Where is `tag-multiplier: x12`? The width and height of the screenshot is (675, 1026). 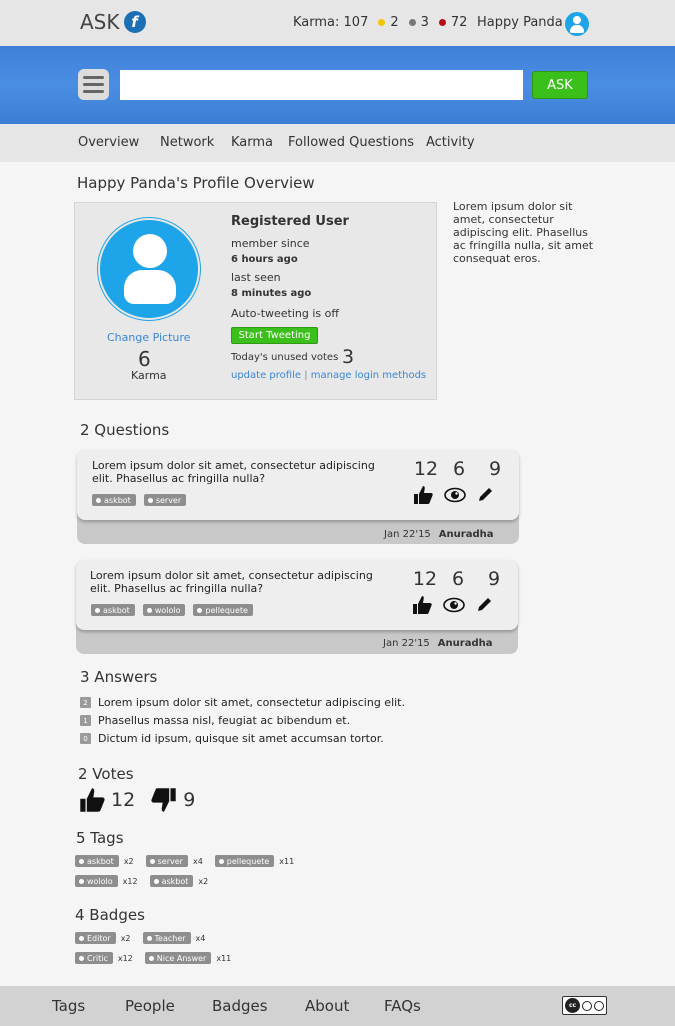 tag-multiplier: x12 is located at coordinates (130, 881).